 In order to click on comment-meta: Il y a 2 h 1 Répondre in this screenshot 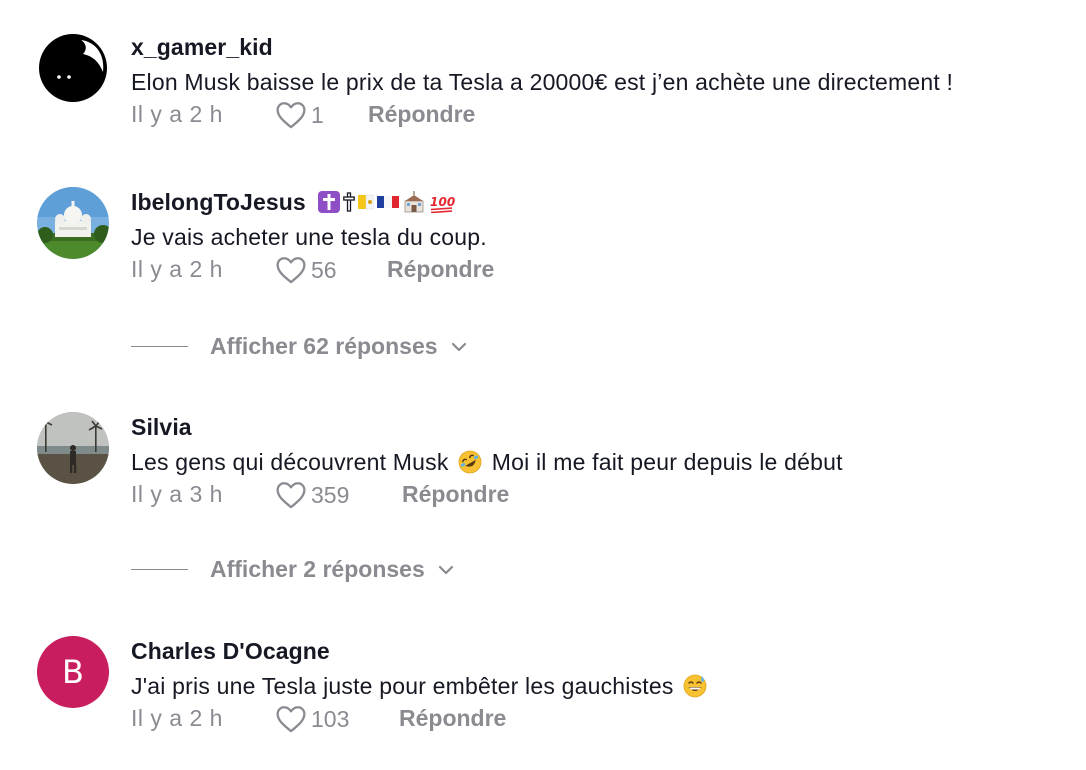, I will do `click(603, 116)`.